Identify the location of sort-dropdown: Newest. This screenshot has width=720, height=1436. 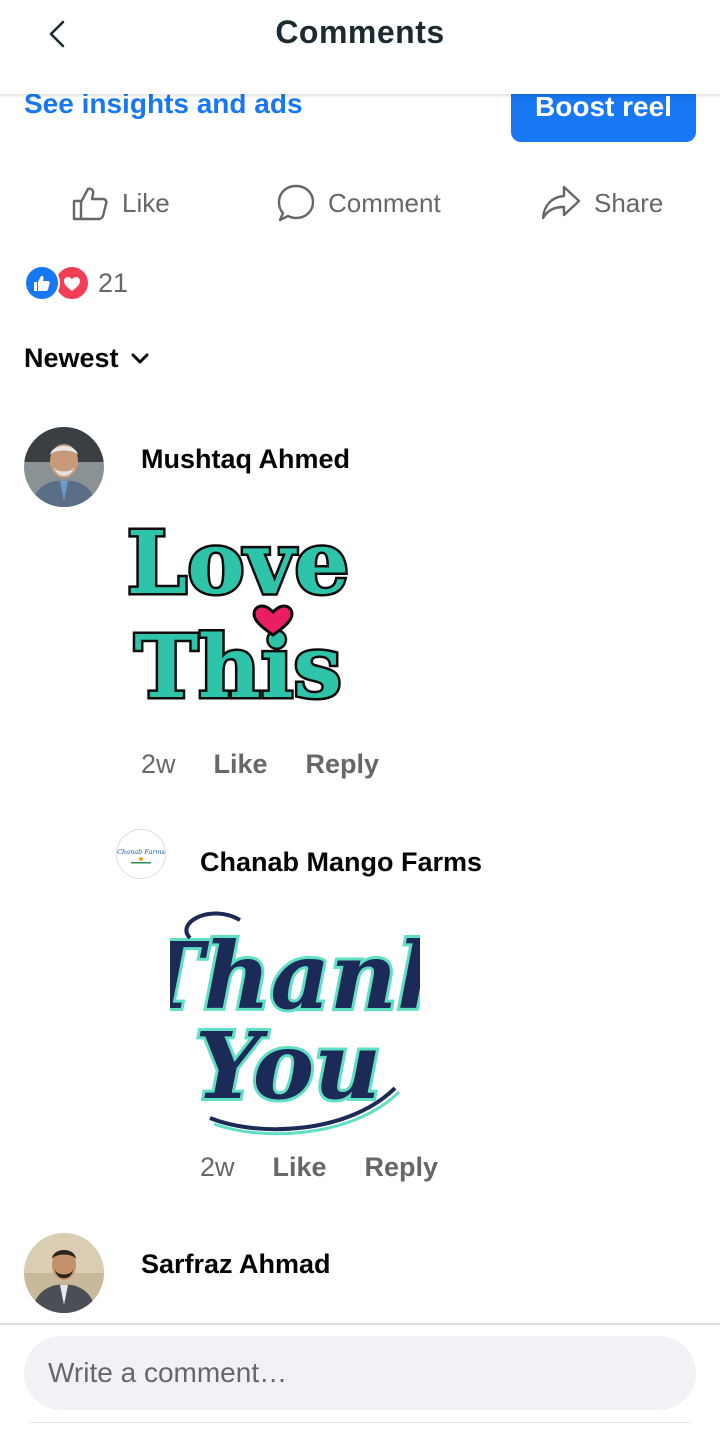
(87, 358).